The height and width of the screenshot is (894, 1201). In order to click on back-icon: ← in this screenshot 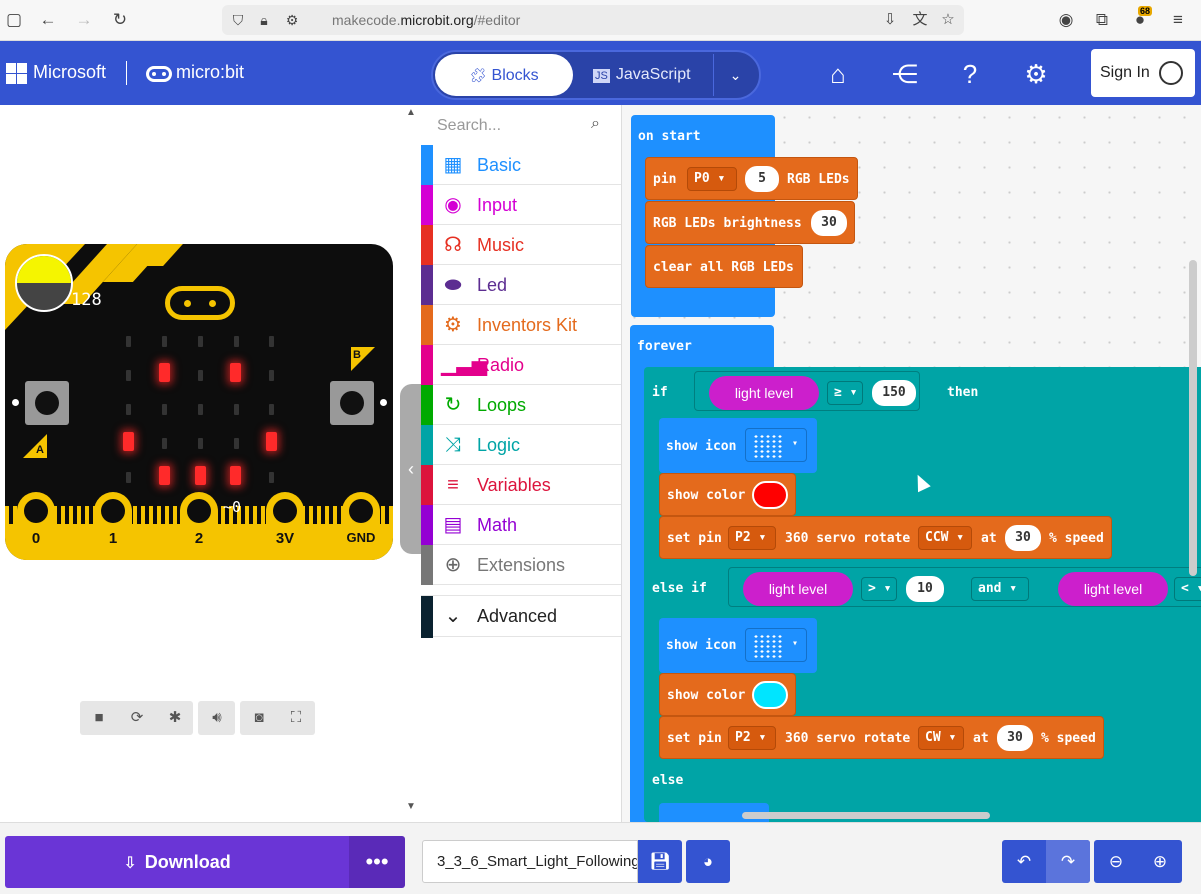, I will do `click(48, 20)`.